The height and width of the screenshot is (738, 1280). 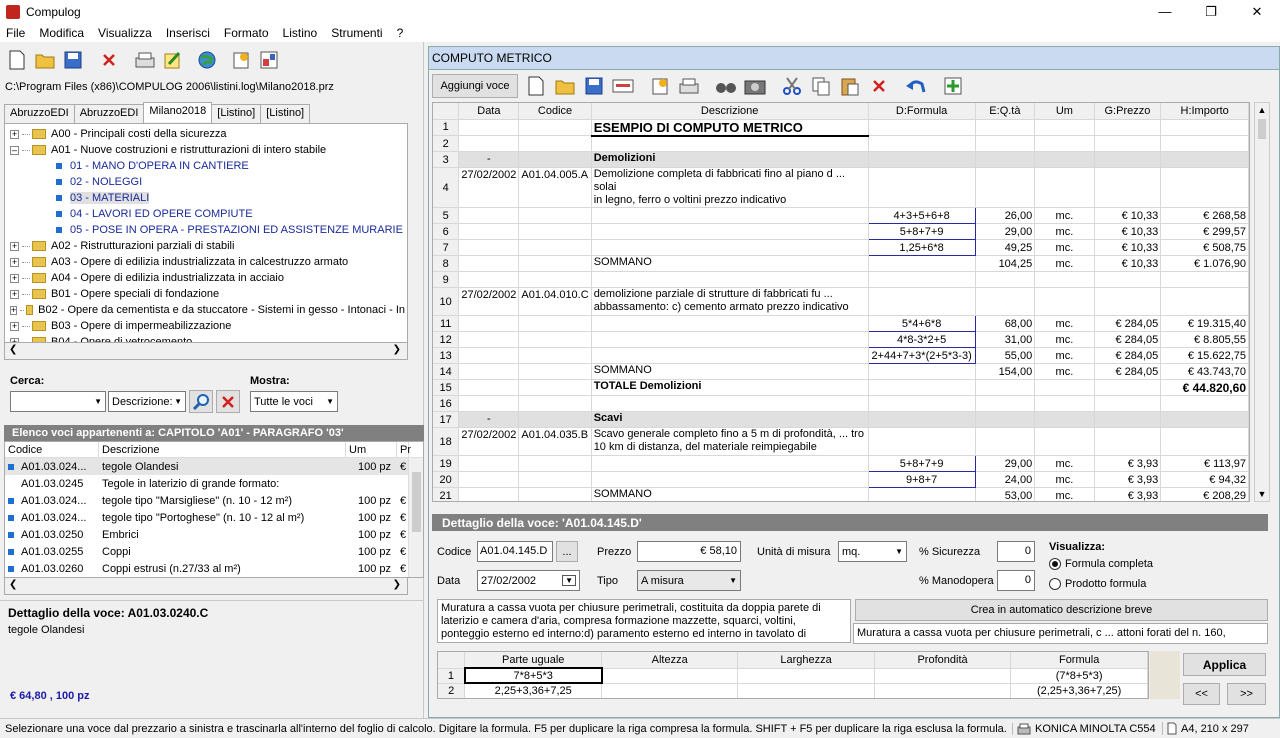 What do you see at coordinates (1204, 494) in the screenshot?
I see `cell-importo: € 208,29` at bounding box center [1204, 494].